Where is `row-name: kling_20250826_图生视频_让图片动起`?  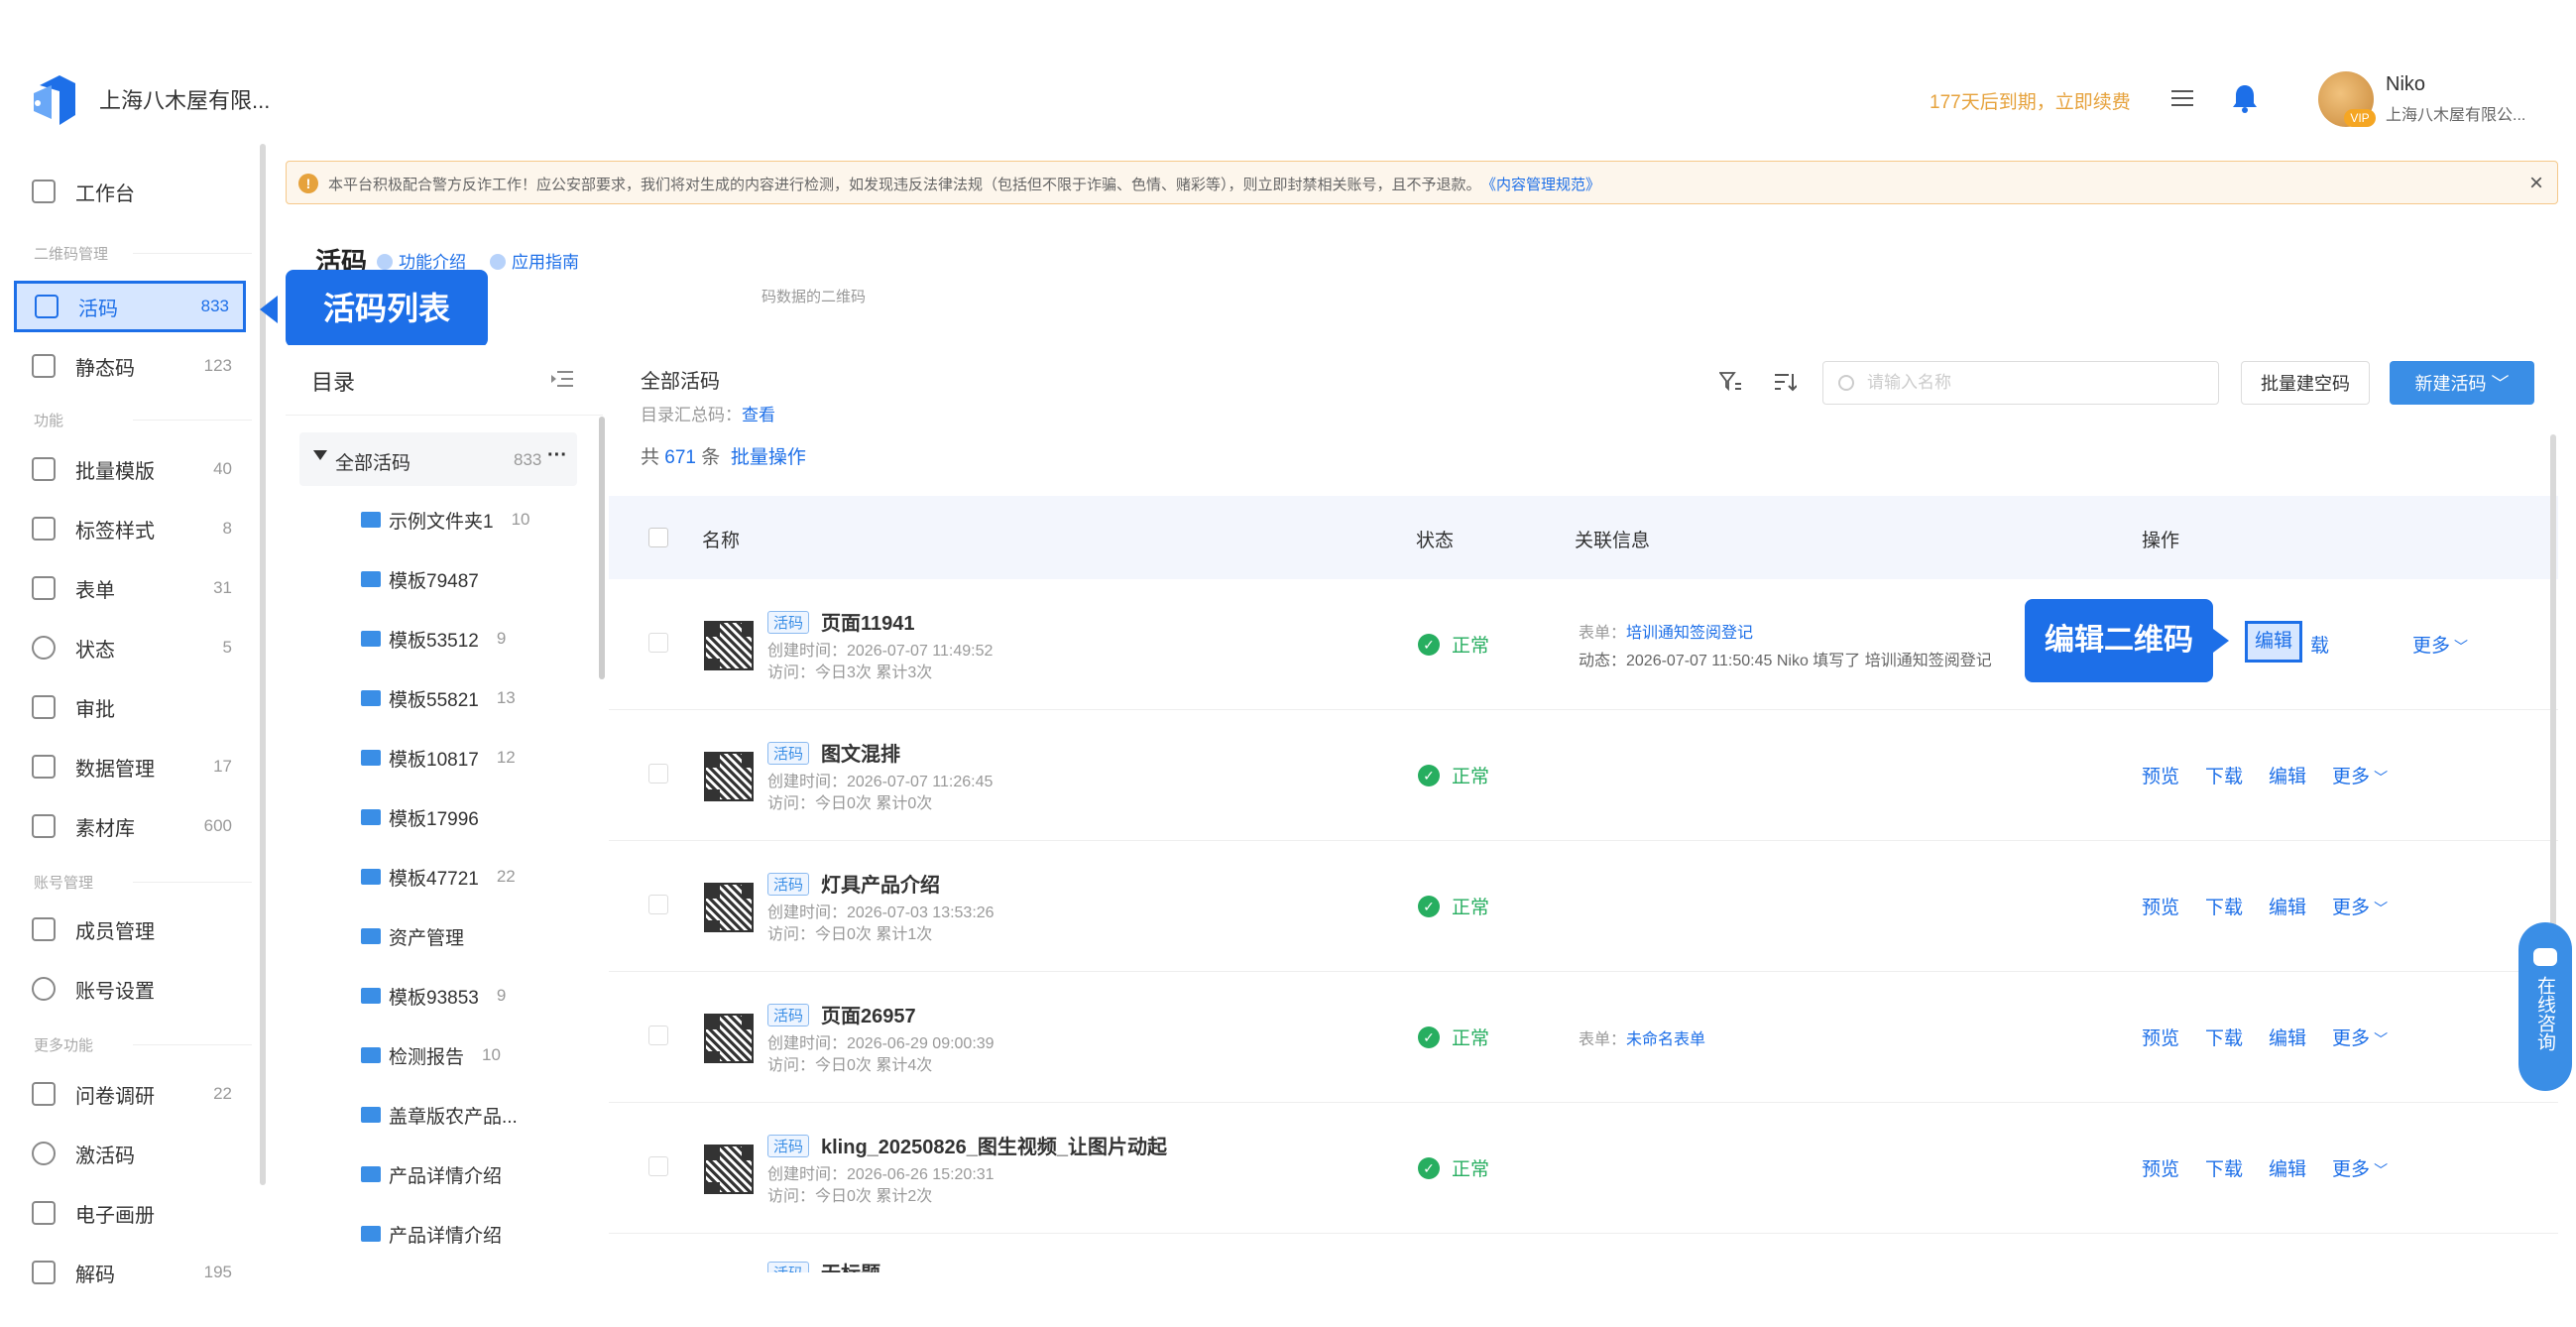
row-name: kling_20250826_图生视频_让图片动起 is located at coordinates (994, 1145).